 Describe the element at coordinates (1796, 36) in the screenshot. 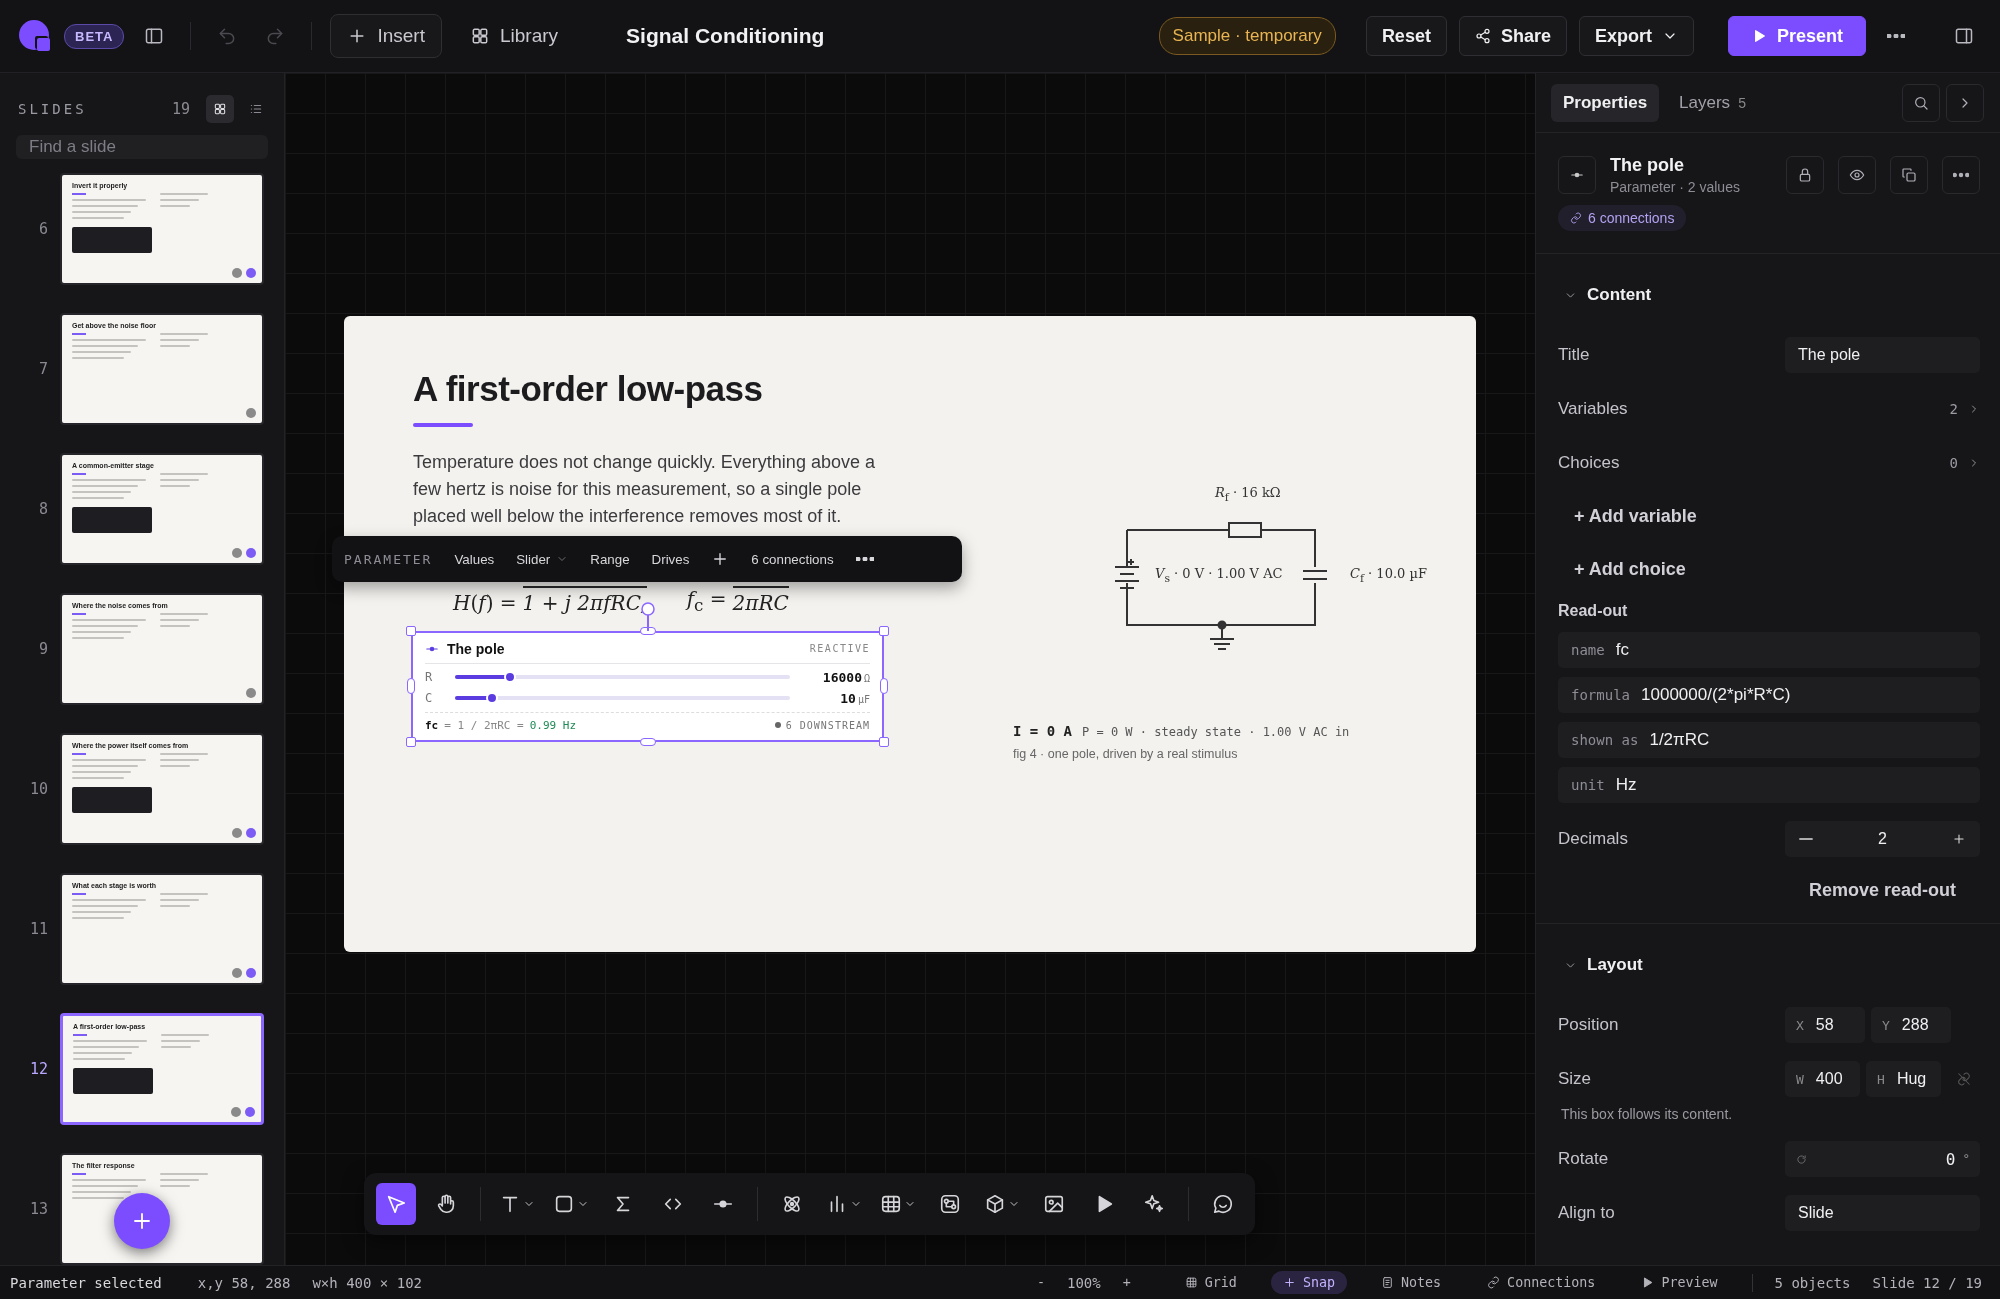

I see `present-button: Present` at that location.